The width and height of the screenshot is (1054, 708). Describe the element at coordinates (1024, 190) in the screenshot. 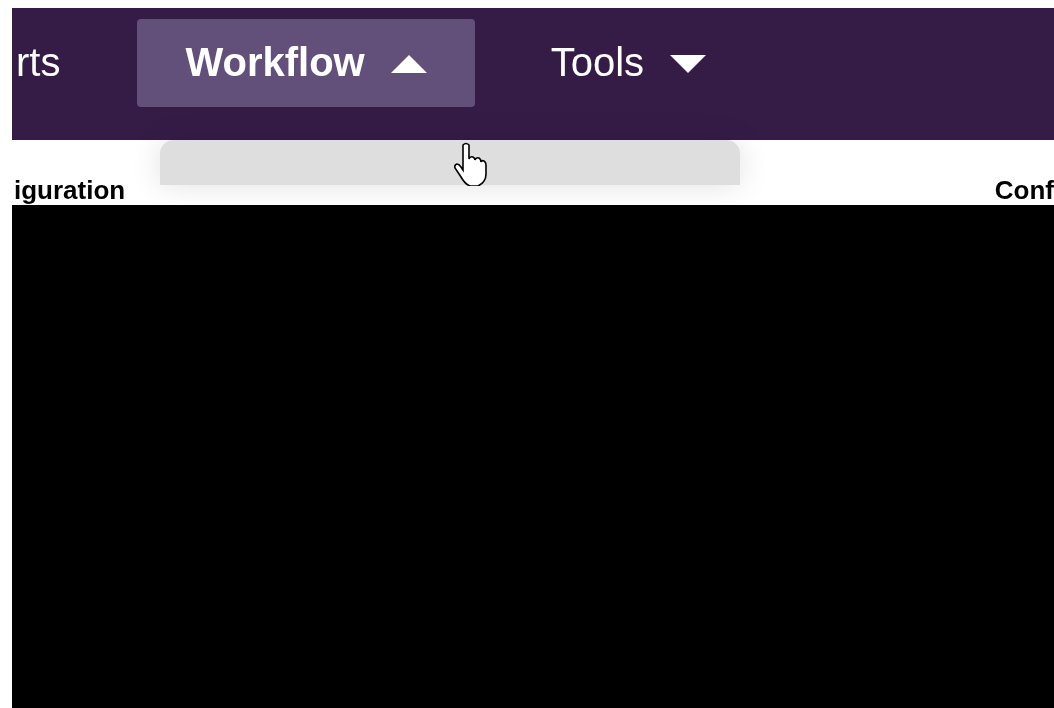

I see `text-fragment: Conf` at that location.